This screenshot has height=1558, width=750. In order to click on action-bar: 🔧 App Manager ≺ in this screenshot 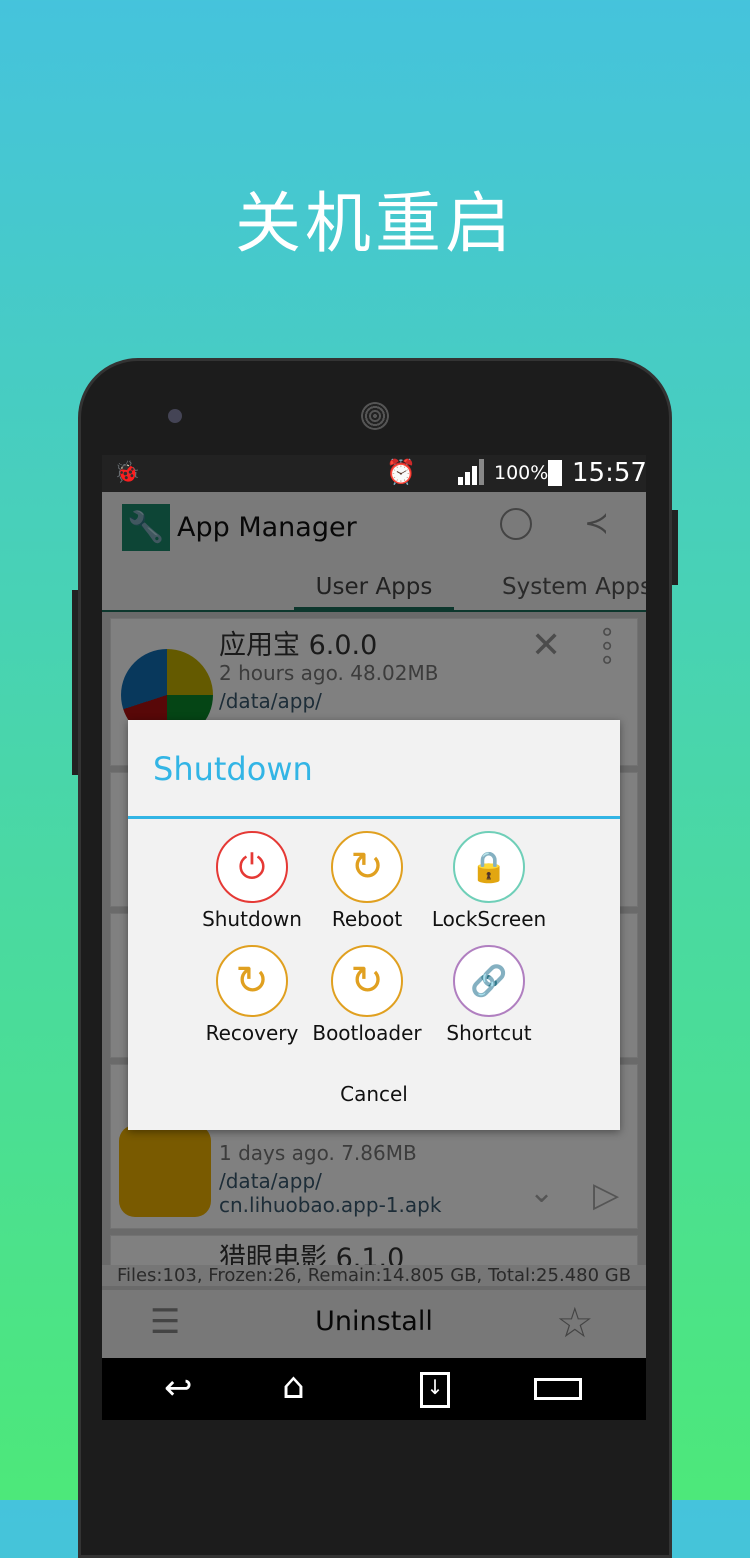, I will do `click(374, 528)`.